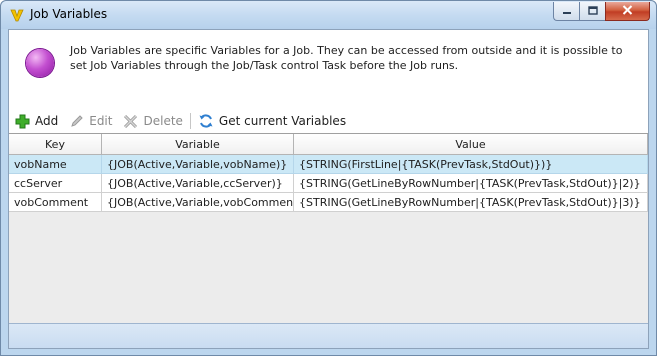  Describe the element at coordinates (101, 121) in the screenshot. I see `edit-button-label: Edit` at that location.